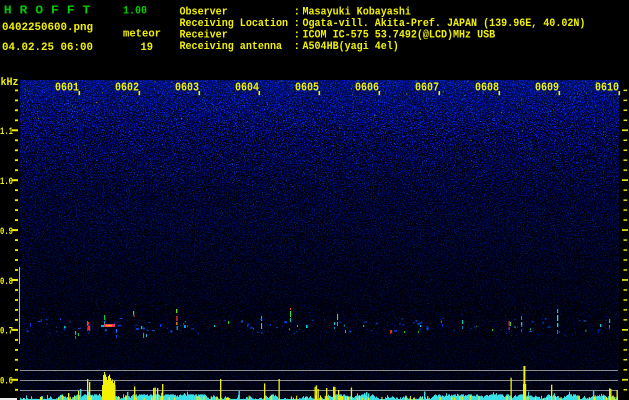 This screenshot has height=400, width=629. Describe the element at coordinates (357, 12) in the screenshot. I see `svg-text: Masayuki Kobayashi` at that location.